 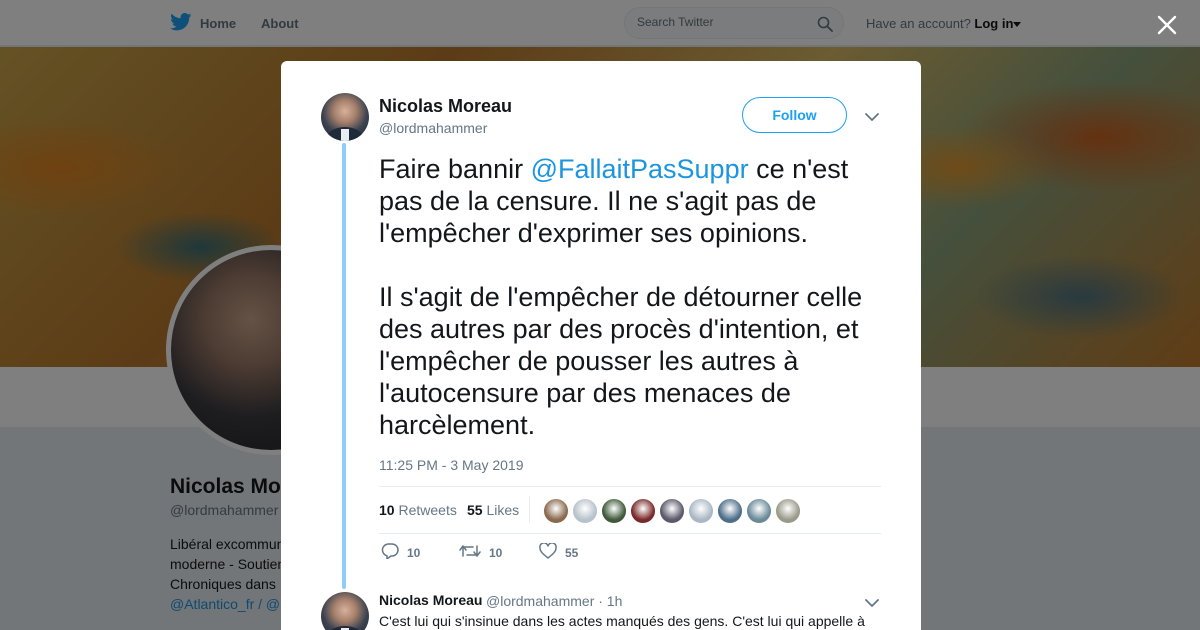 What do you see at coordinates (548, 552) in the screenshot?
I see `heart-icon` at bounding box center [548, 552].